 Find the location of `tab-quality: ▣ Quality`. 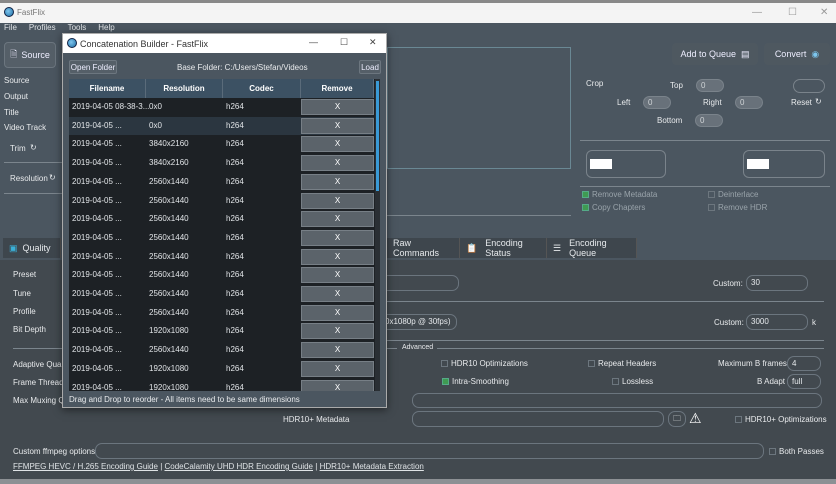

tab-quality: ▣ Quality is located at coordinates (32, 248).